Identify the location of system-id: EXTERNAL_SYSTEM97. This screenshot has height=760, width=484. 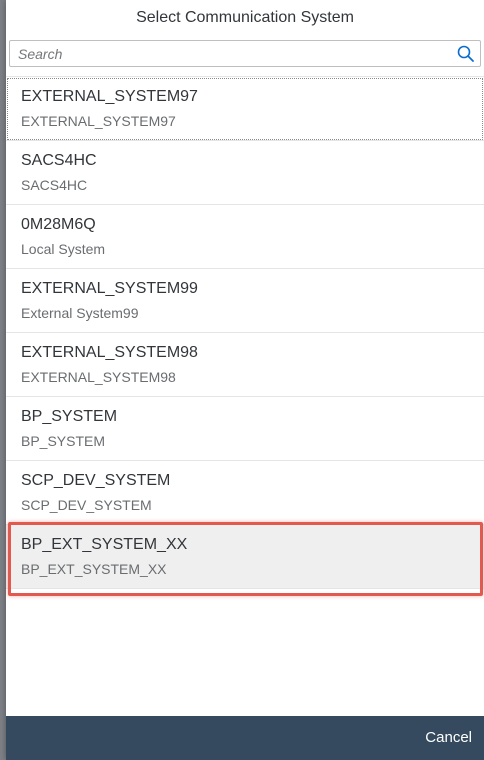
(109, 96).